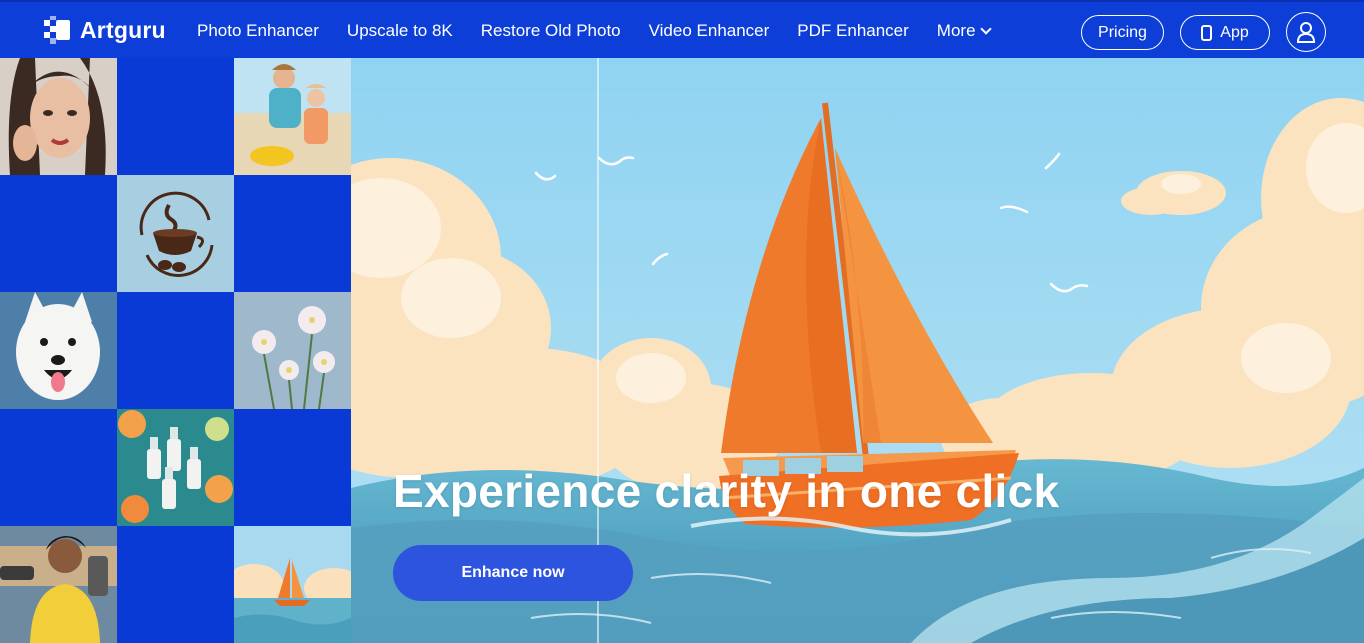 This screenshot has height=643, width=1364. I want to click on pricing-button: Pricing, so click(1122, 32).